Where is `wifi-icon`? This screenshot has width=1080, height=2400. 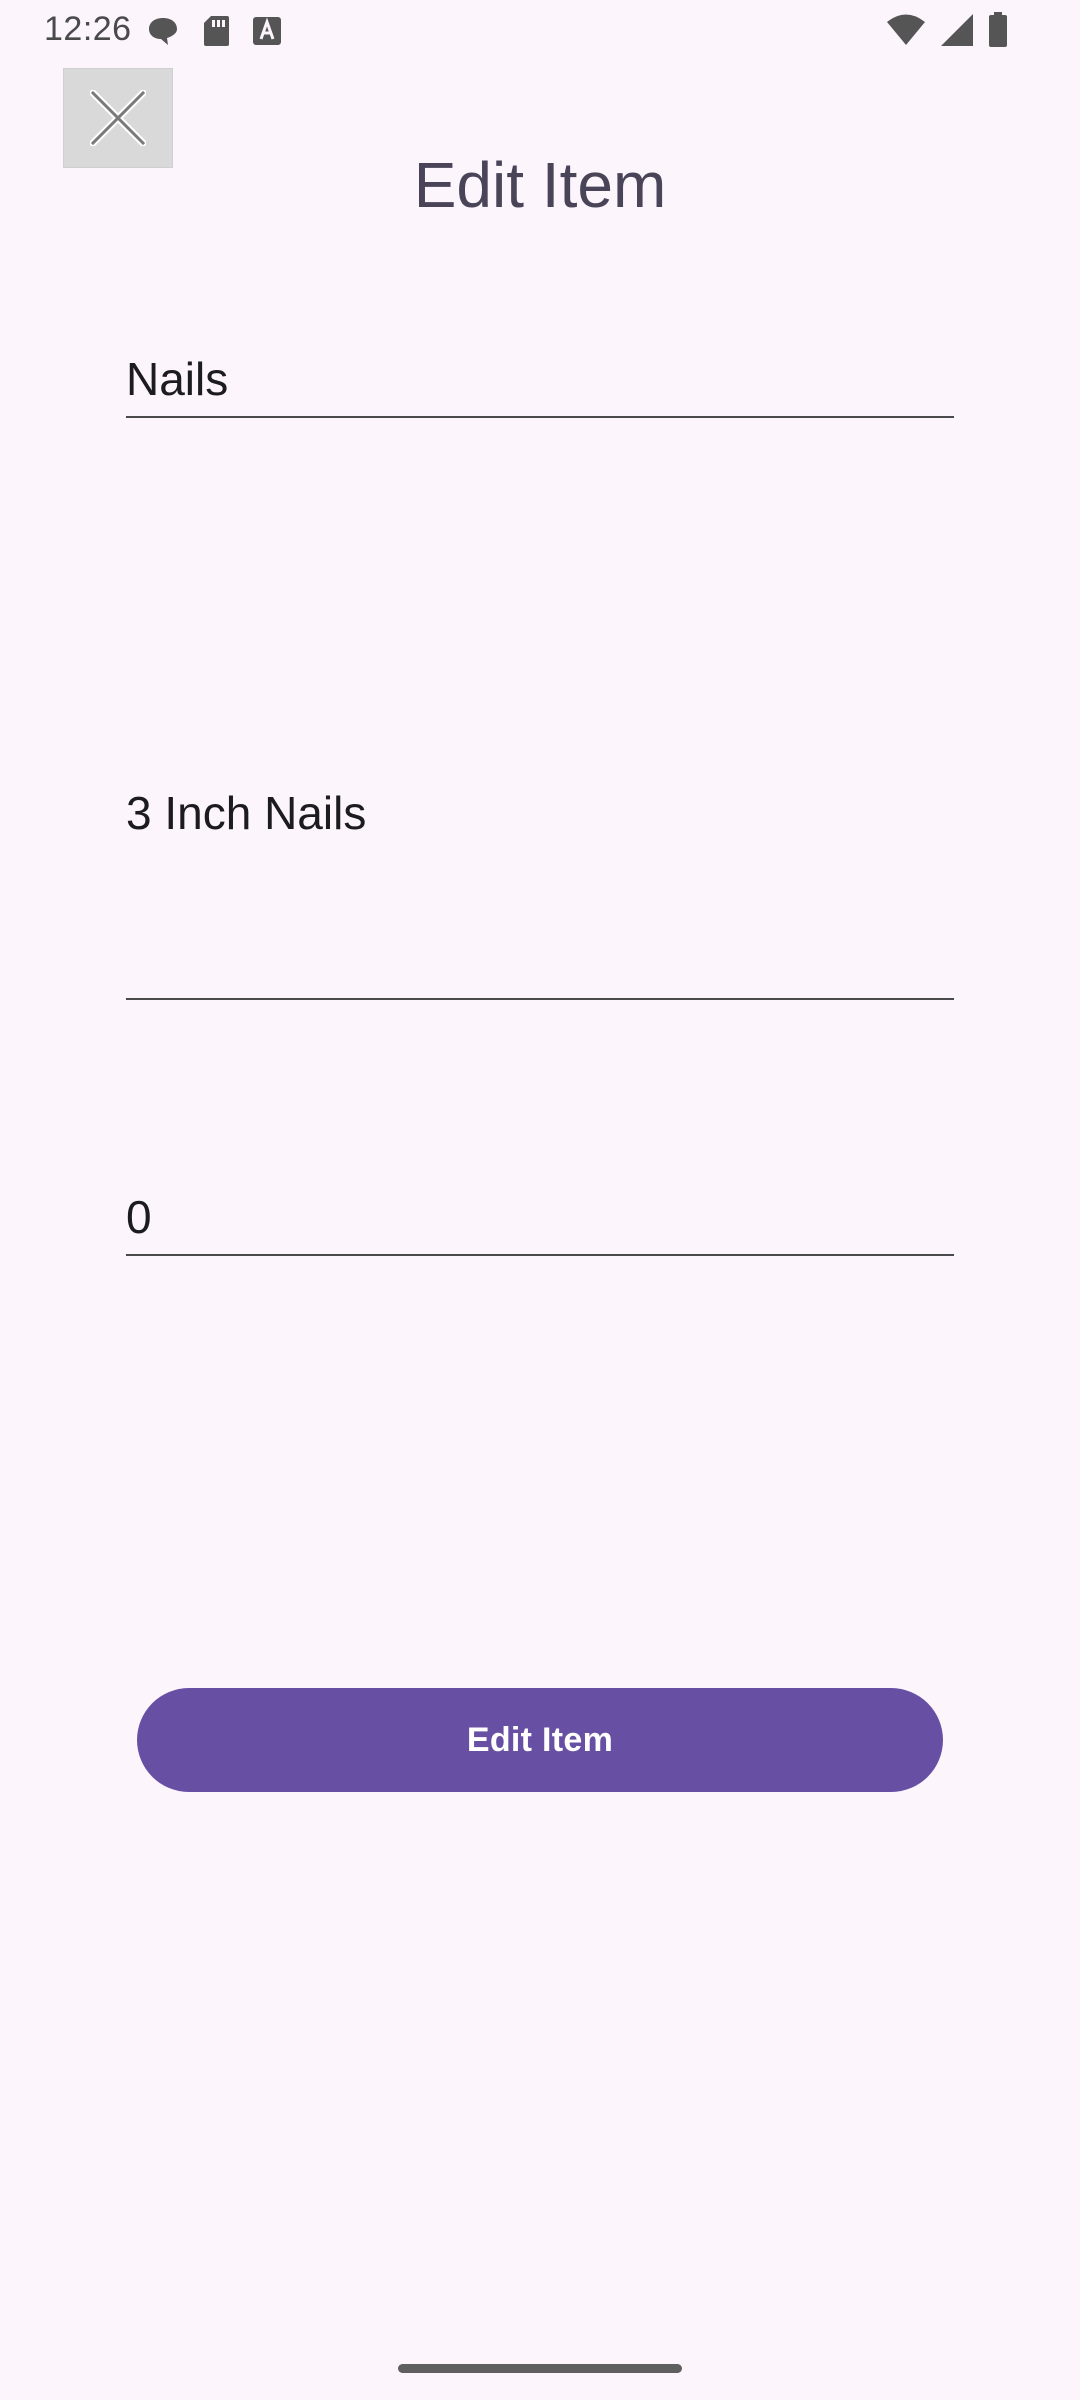 wifi-icon is located at coordinates (906, 29).